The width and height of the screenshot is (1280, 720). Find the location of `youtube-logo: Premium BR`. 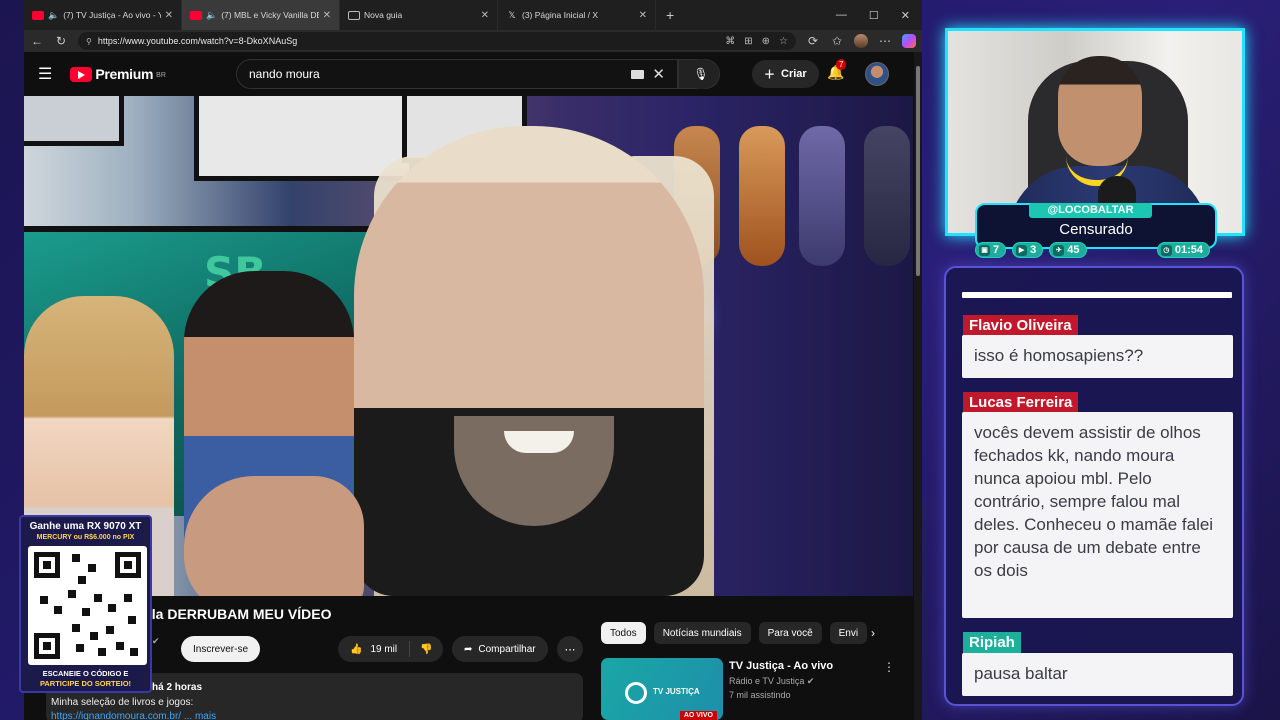

youtube-logo: Premium BR is located at coordinates (118, 74).